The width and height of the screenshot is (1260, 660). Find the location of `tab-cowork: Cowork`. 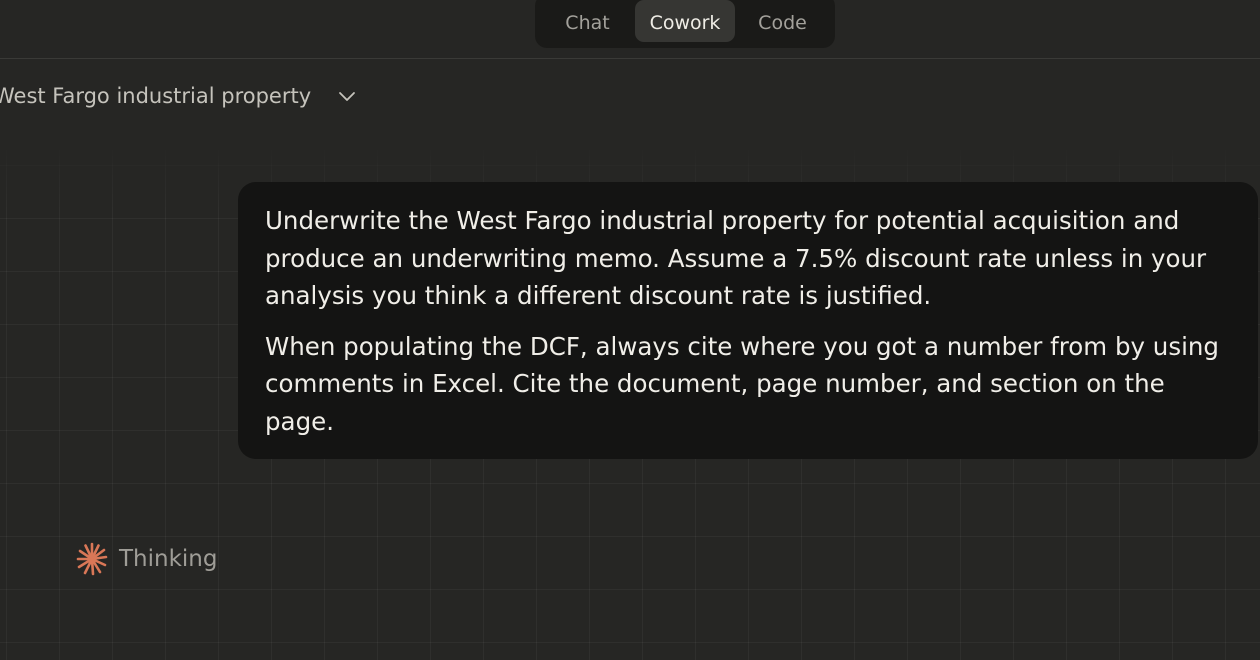

tab-cowork: Cowork is located at coordinates (685, 21).